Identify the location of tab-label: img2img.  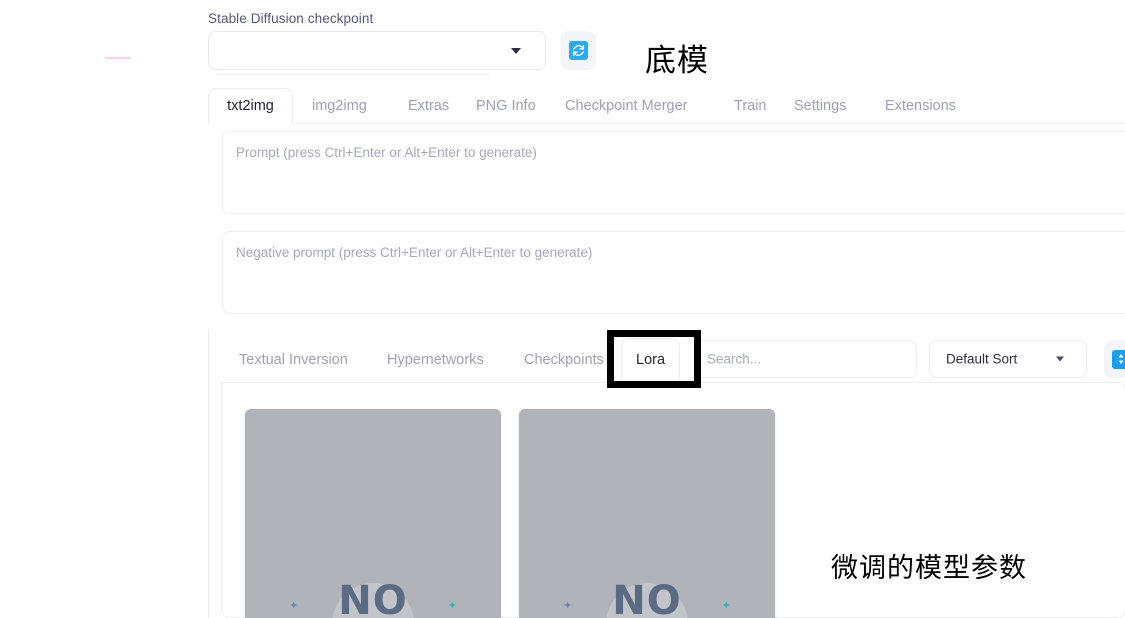
(339, 106).